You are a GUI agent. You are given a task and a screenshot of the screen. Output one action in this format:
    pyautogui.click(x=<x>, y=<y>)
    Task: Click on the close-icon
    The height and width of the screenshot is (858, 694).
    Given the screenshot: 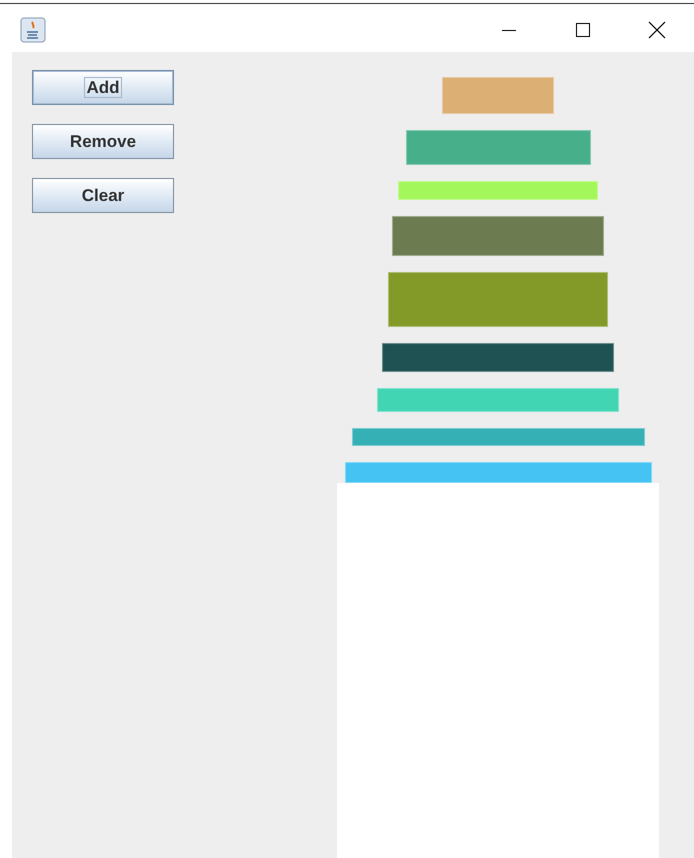 What is the action you would take?
    pyautogui.click(x=657, y=29)
    